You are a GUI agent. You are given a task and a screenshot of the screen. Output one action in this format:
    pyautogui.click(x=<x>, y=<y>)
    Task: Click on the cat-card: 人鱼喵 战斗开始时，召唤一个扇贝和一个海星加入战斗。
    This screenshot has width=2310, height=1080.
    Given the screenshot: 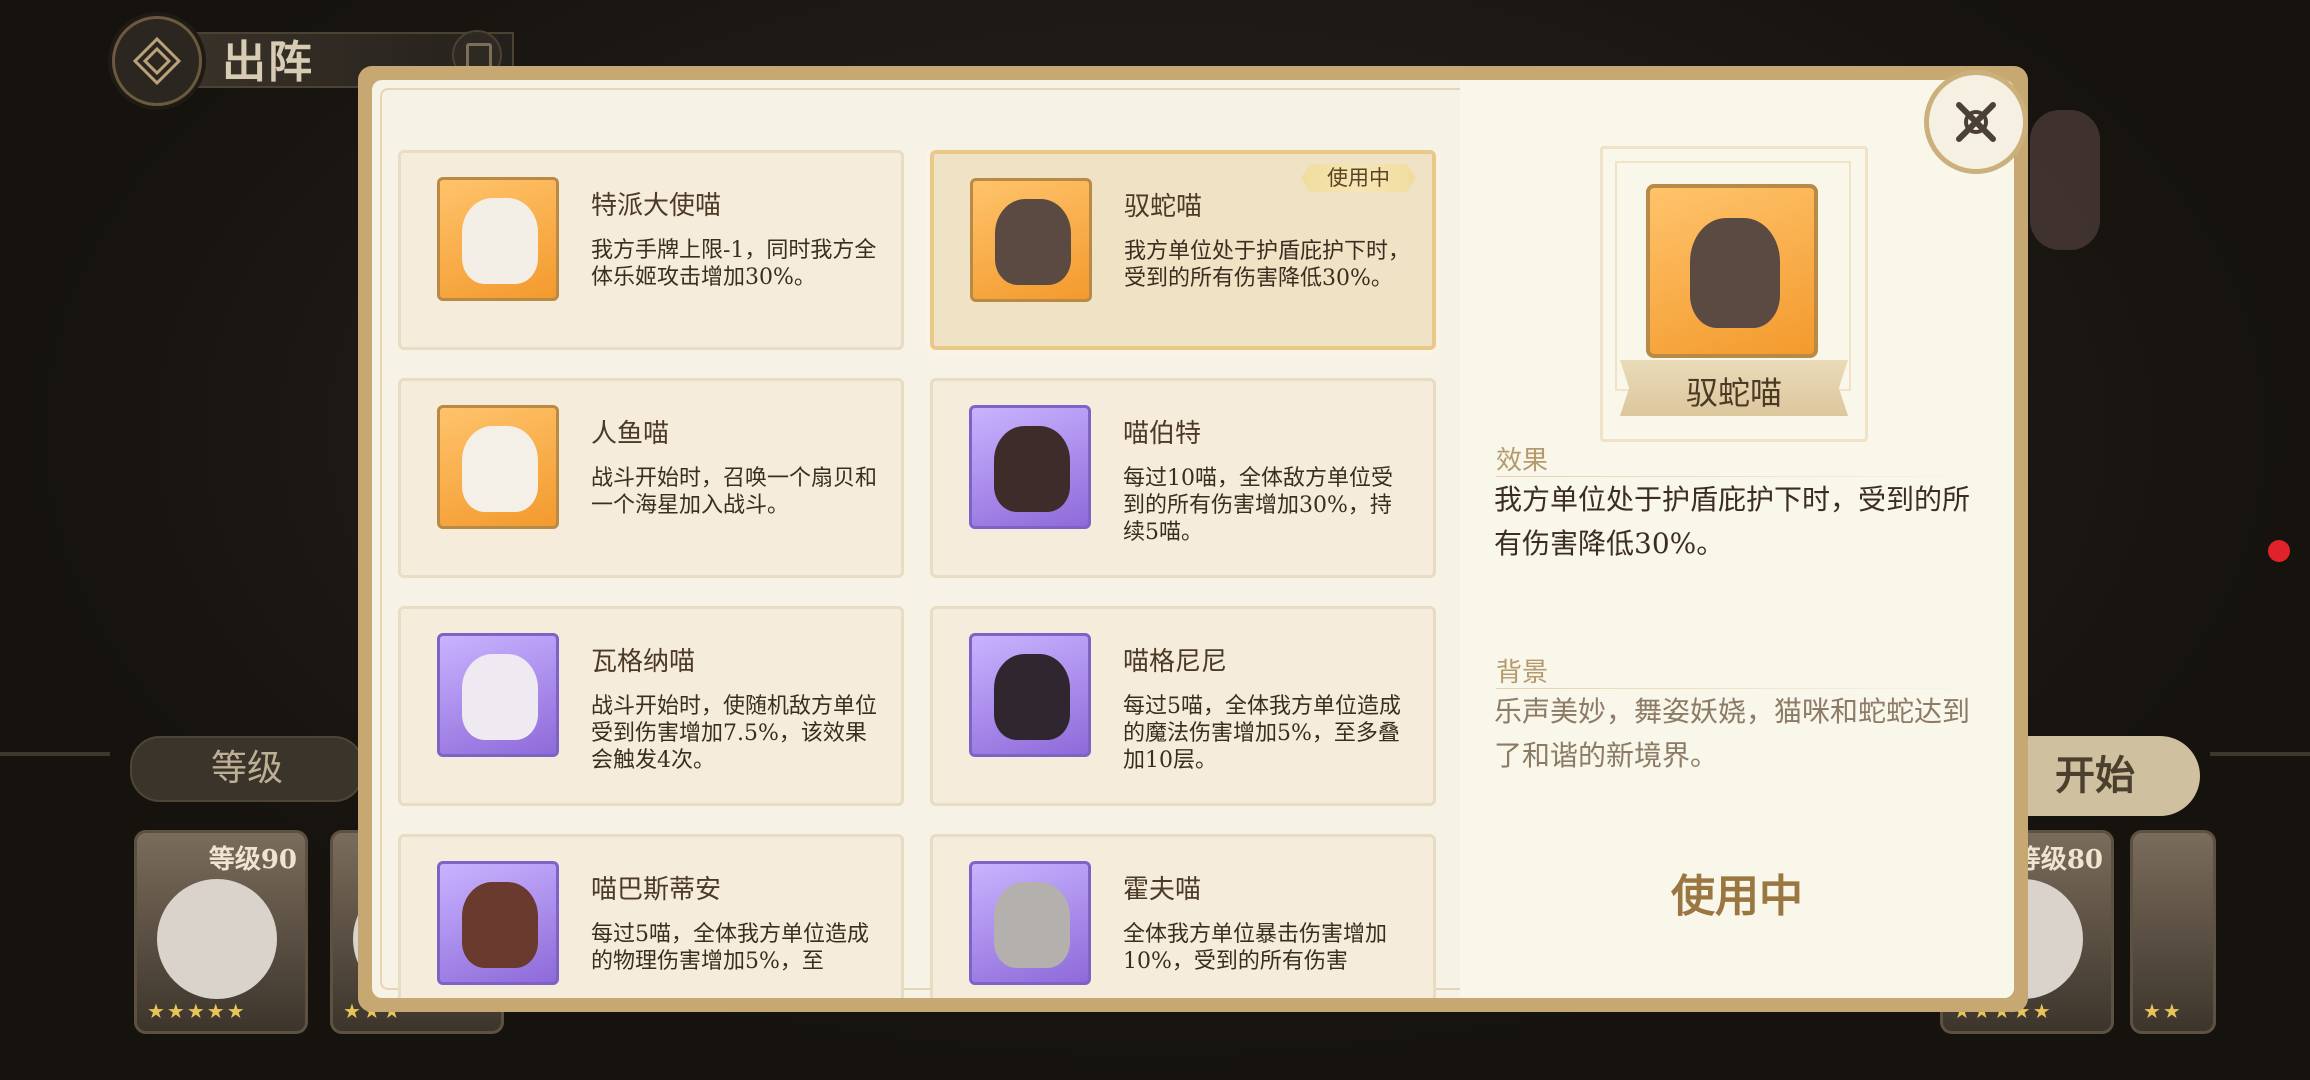 What is the action you would take?
    pyautogui.click(x=651, y=478)
    